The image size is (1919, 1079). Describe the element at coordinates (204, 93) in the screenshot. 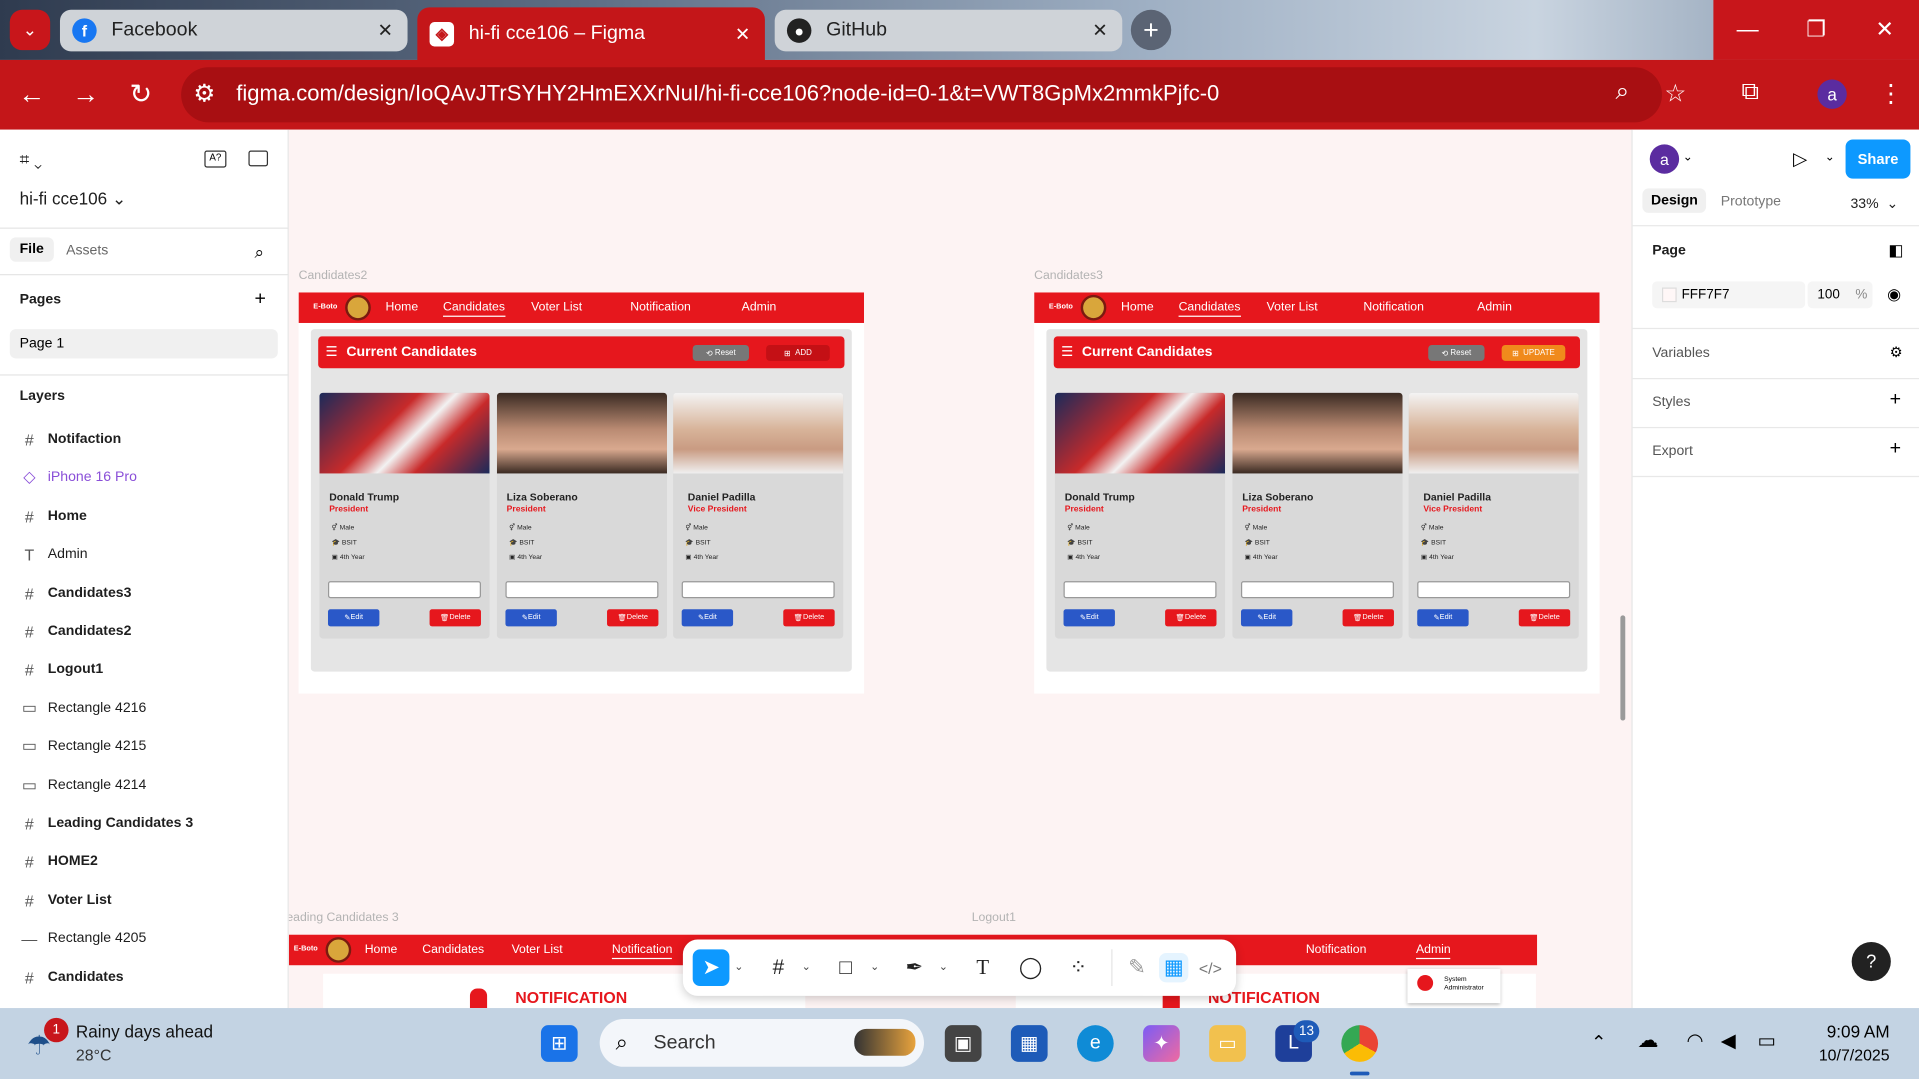

I see `site-info-icon: ⚙` at that location.